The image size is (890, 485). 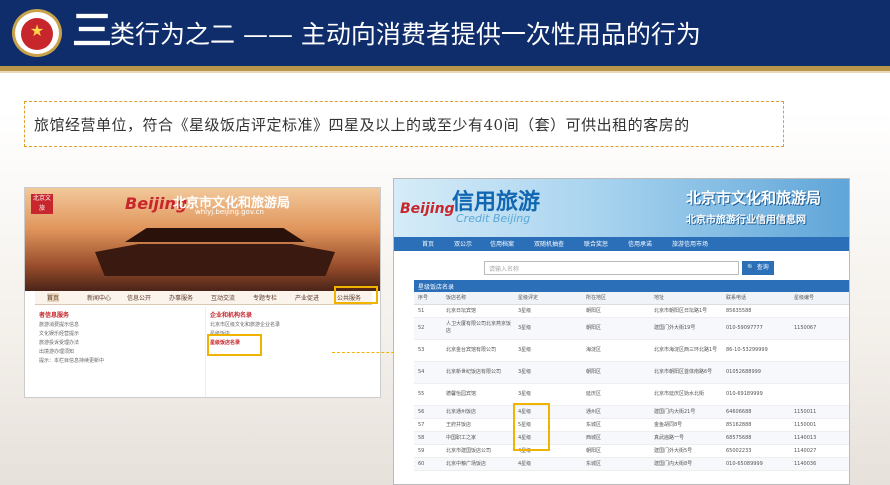 What do you see at coordinates (478, 328) in the screenshot?
I see `table-cell: 人卫大厦有限公司北京燕京饭店` at bounding box center [478, 328].